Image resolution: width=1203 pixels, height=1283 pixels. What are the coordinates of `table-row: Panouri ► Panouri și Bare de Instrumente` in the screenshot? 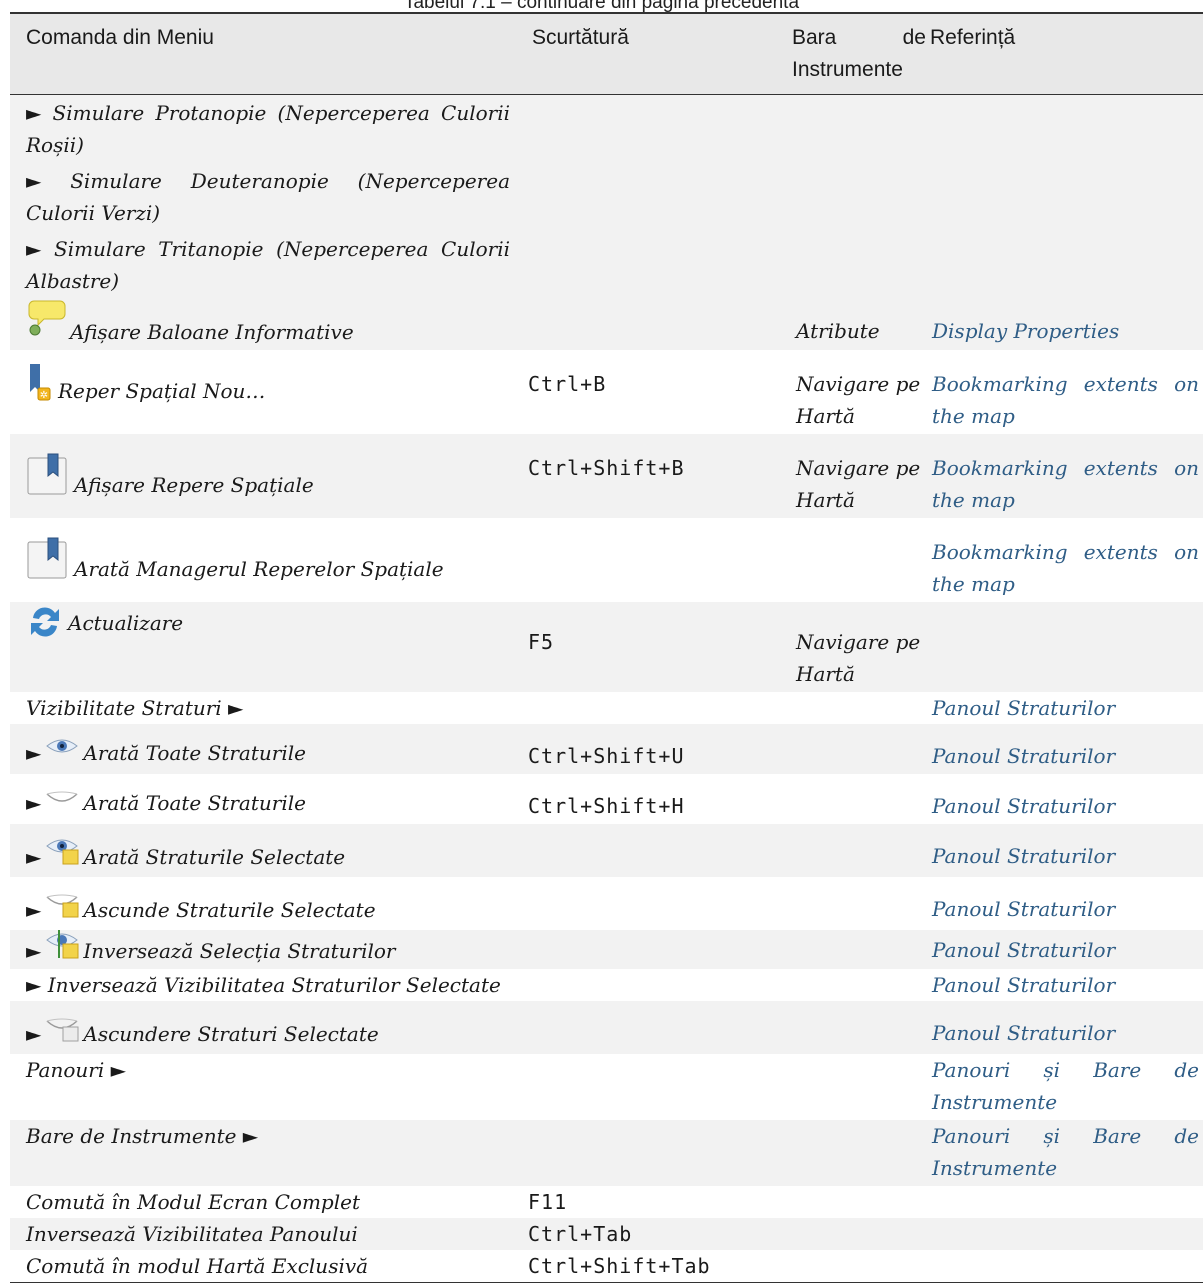 It's located at (606, 1087).